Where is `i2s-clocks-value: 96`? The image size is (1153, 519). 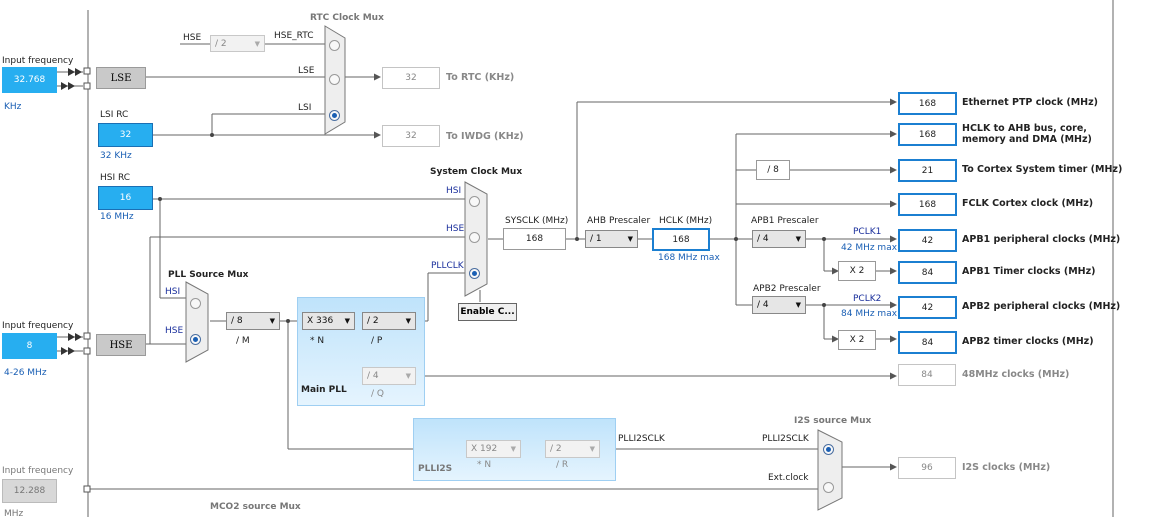
i2s-clocks-value: 96 is located at coordinates (927, 468).